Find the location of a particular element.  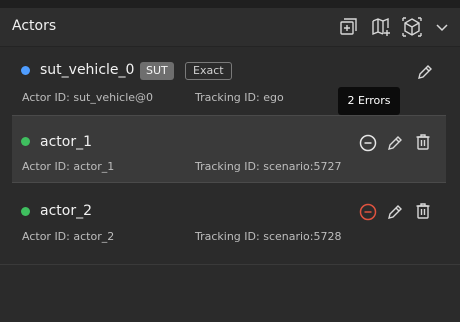

panel-title: Actors is located at coordinates (34, 26).